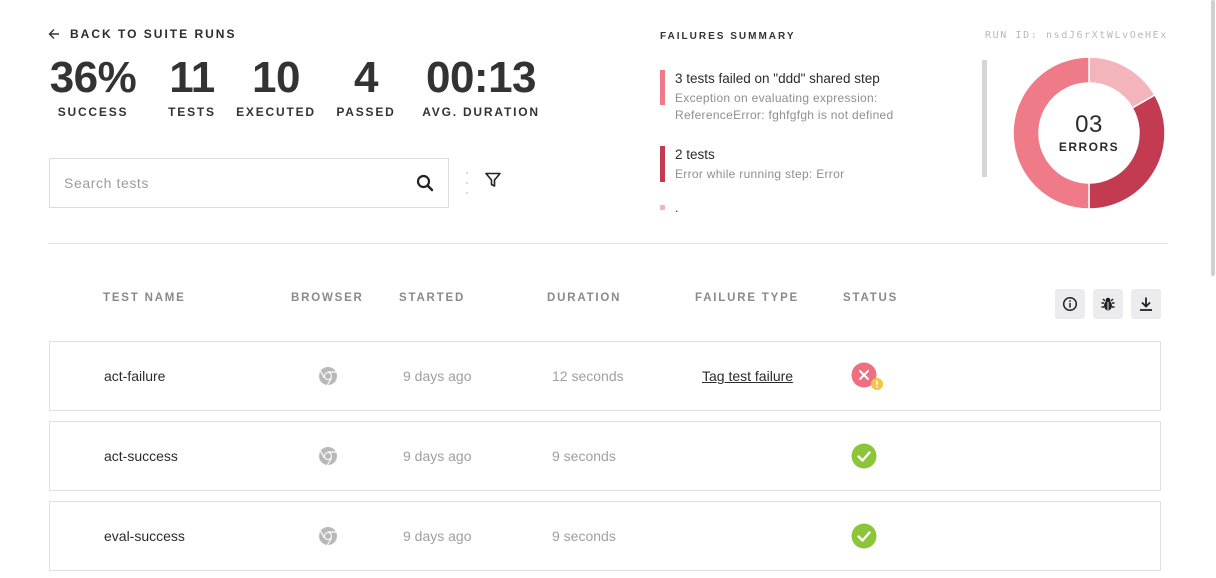 This screenshot has width=1216, height=578. I want to click on stat-label: SUCCESS, so click(93, 112).